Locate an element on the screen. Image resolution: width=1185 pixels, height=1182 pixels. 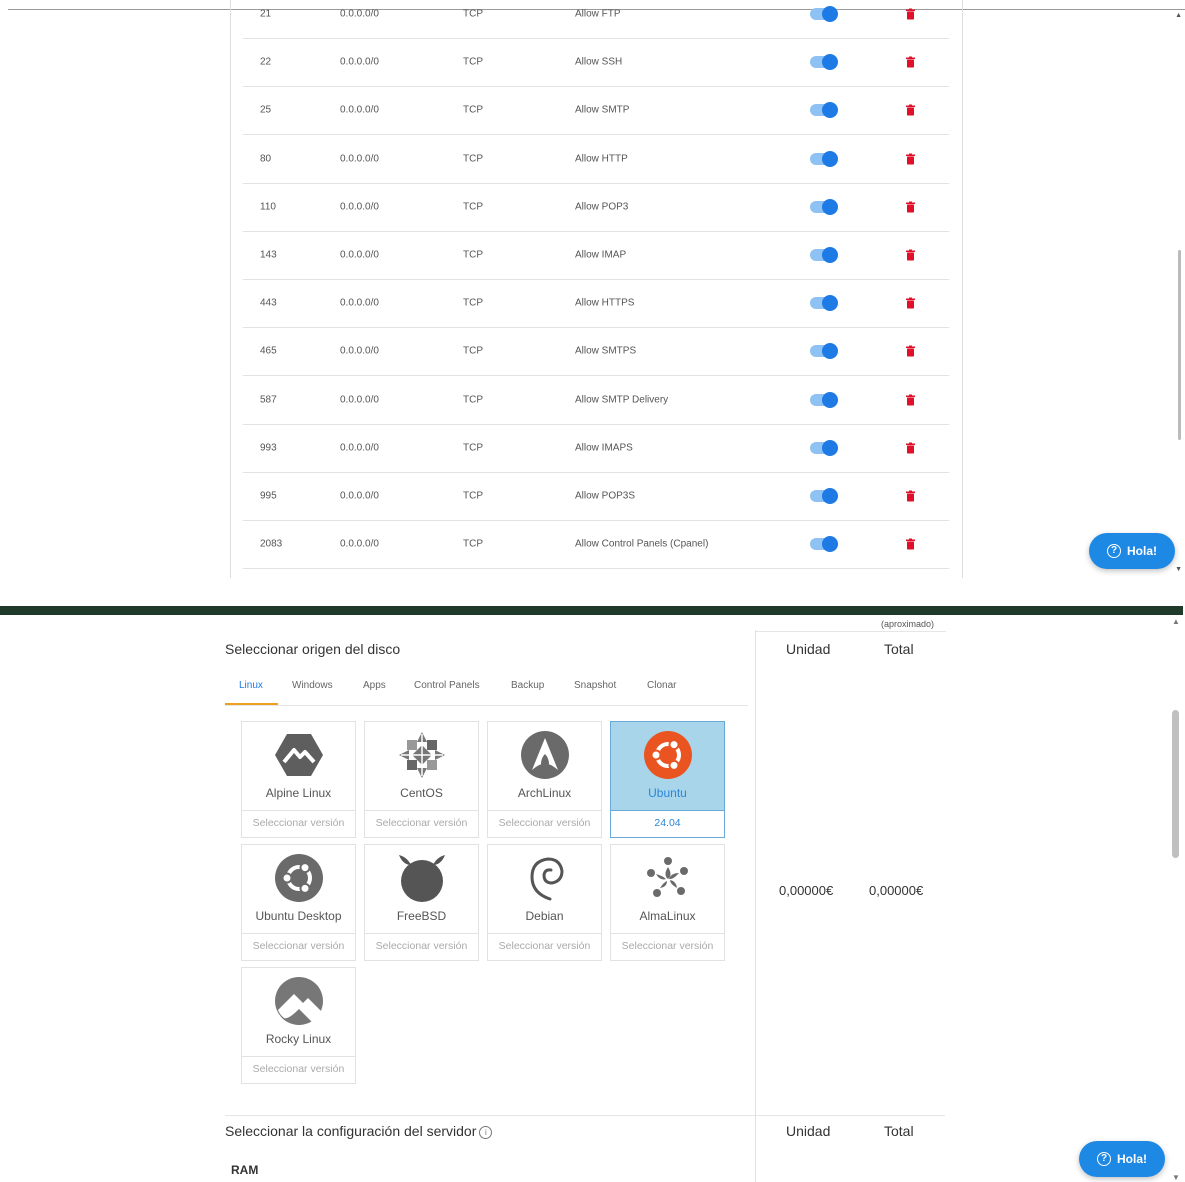
scrollbar is located at coordinates (1180, 290).